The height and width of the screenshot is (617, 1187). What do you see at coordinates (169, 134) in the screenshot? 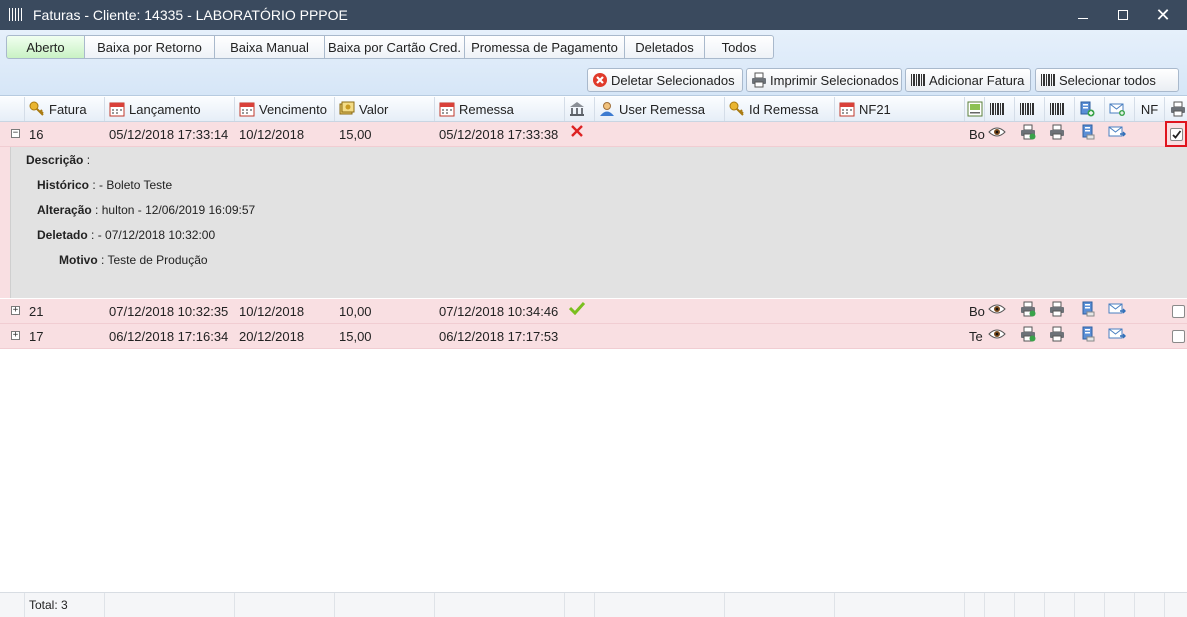
I see `cell-lancamento: 05/12/2018 17:33:14` at bounding box center [169, 134].